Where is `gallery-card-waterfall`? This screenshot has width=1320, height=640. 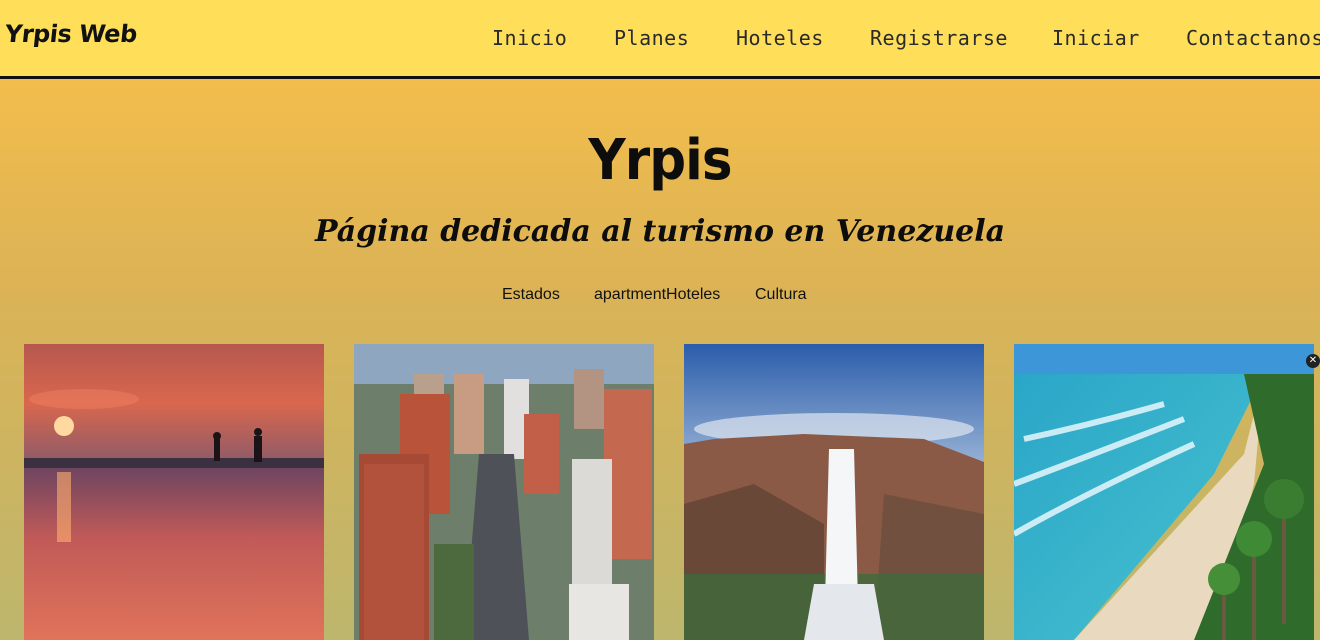
gallery-card-waterfall is located at coordinates (834, 492).